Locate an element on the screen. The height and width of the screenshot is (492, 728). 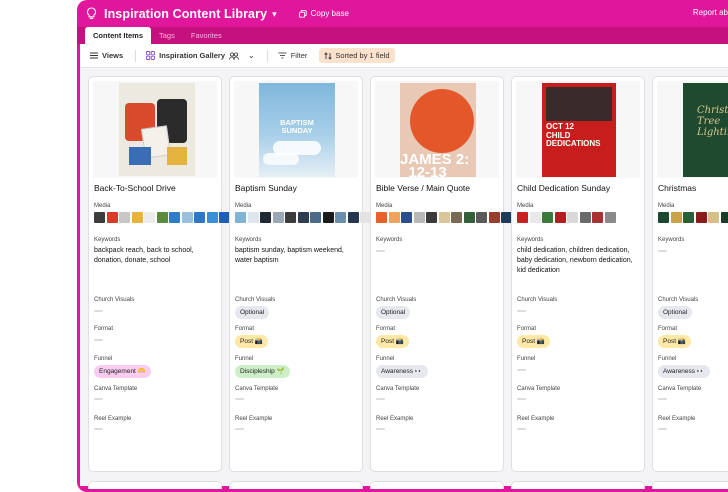
card-cover-image: ChristmasTreeLighting is located at coordinates (692, 129).